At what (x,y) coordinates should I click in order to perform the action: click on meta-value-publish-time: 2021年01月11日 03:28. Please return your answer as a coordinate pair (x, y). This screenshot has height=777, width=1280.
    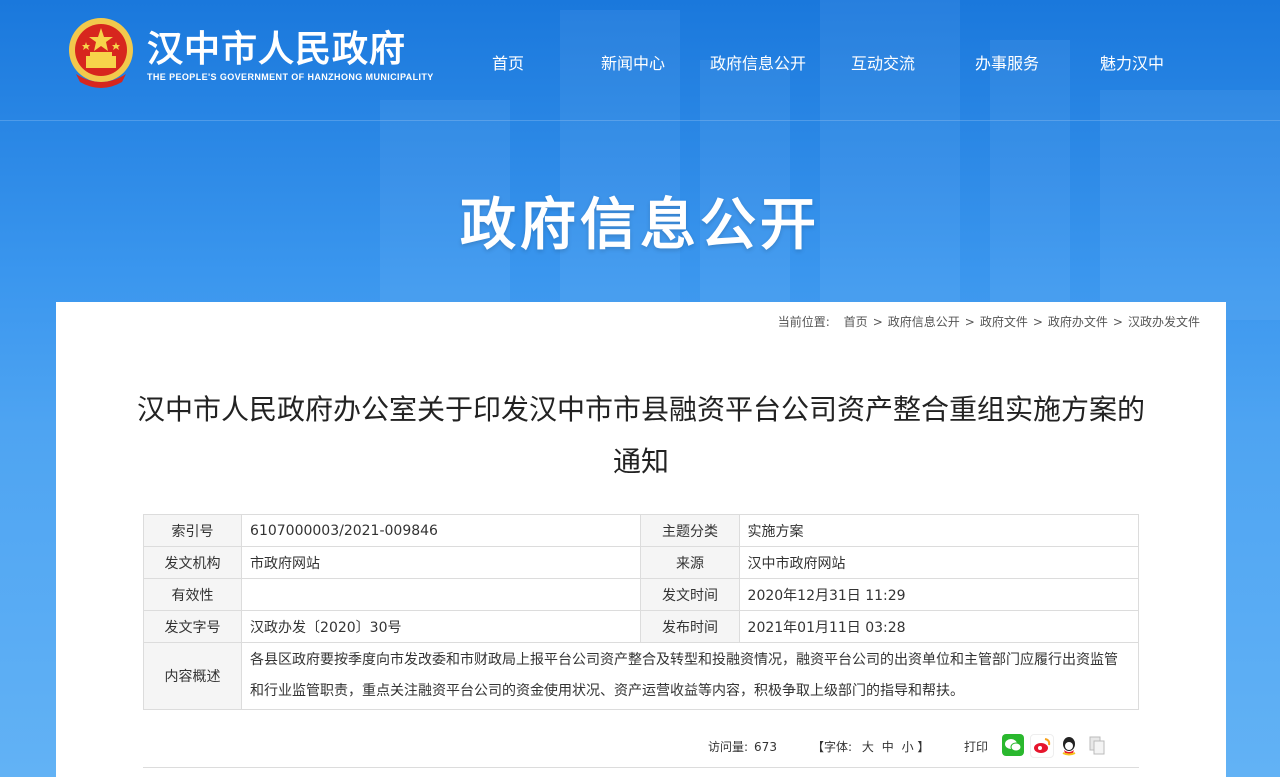
    Looking at the image, I should click on (939, 626).